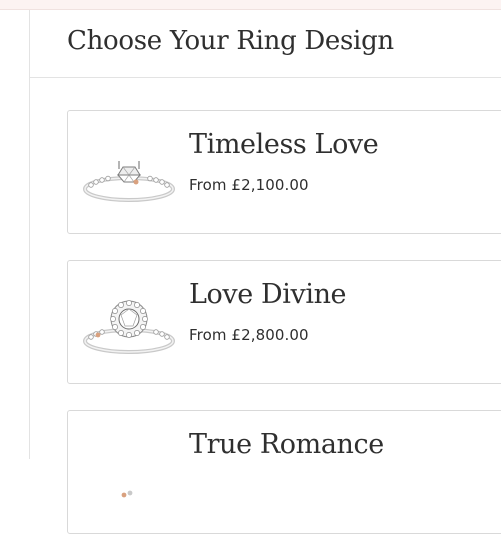  What do you see at coordinates (230, 41) in the screenshot?
I see `page-title: Choose Your Ring Design` at bounding box center [230, 41].